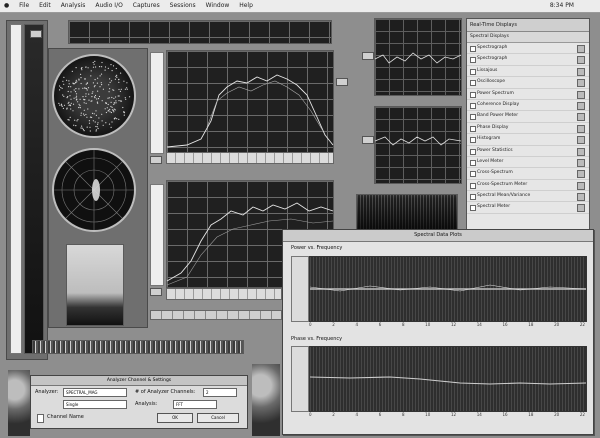 The height and width of the screenshot is (438, 600). I want to click on list-item: Spectral Mean/Variance, so click(528, 197).